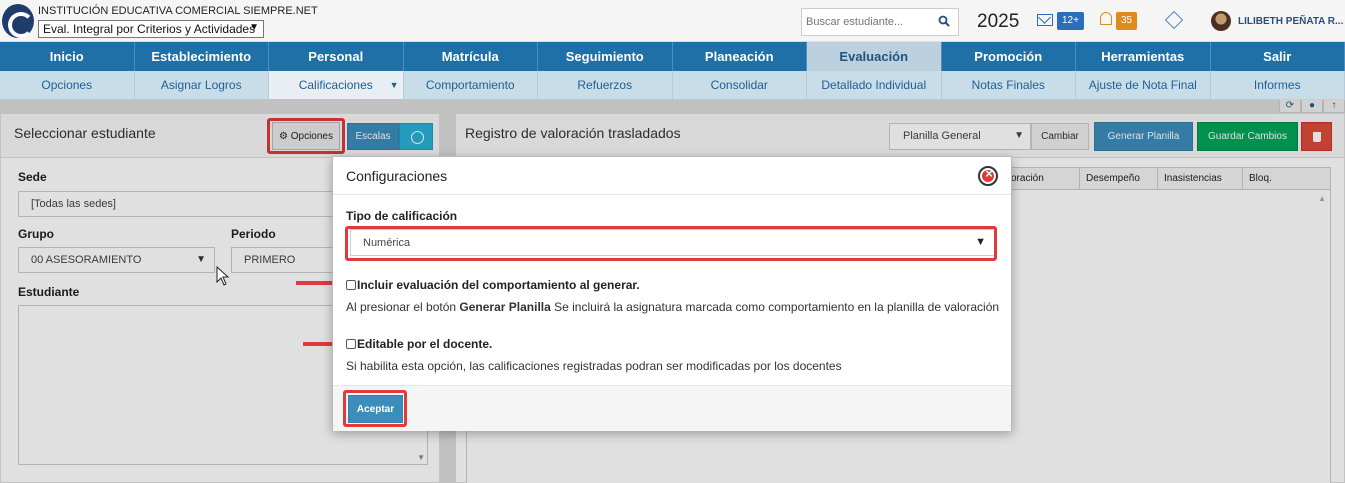 The height and width of the screenshot is (483, 1345). I want to click on nav-evaluacion: Evaluación, so click(874, 56).